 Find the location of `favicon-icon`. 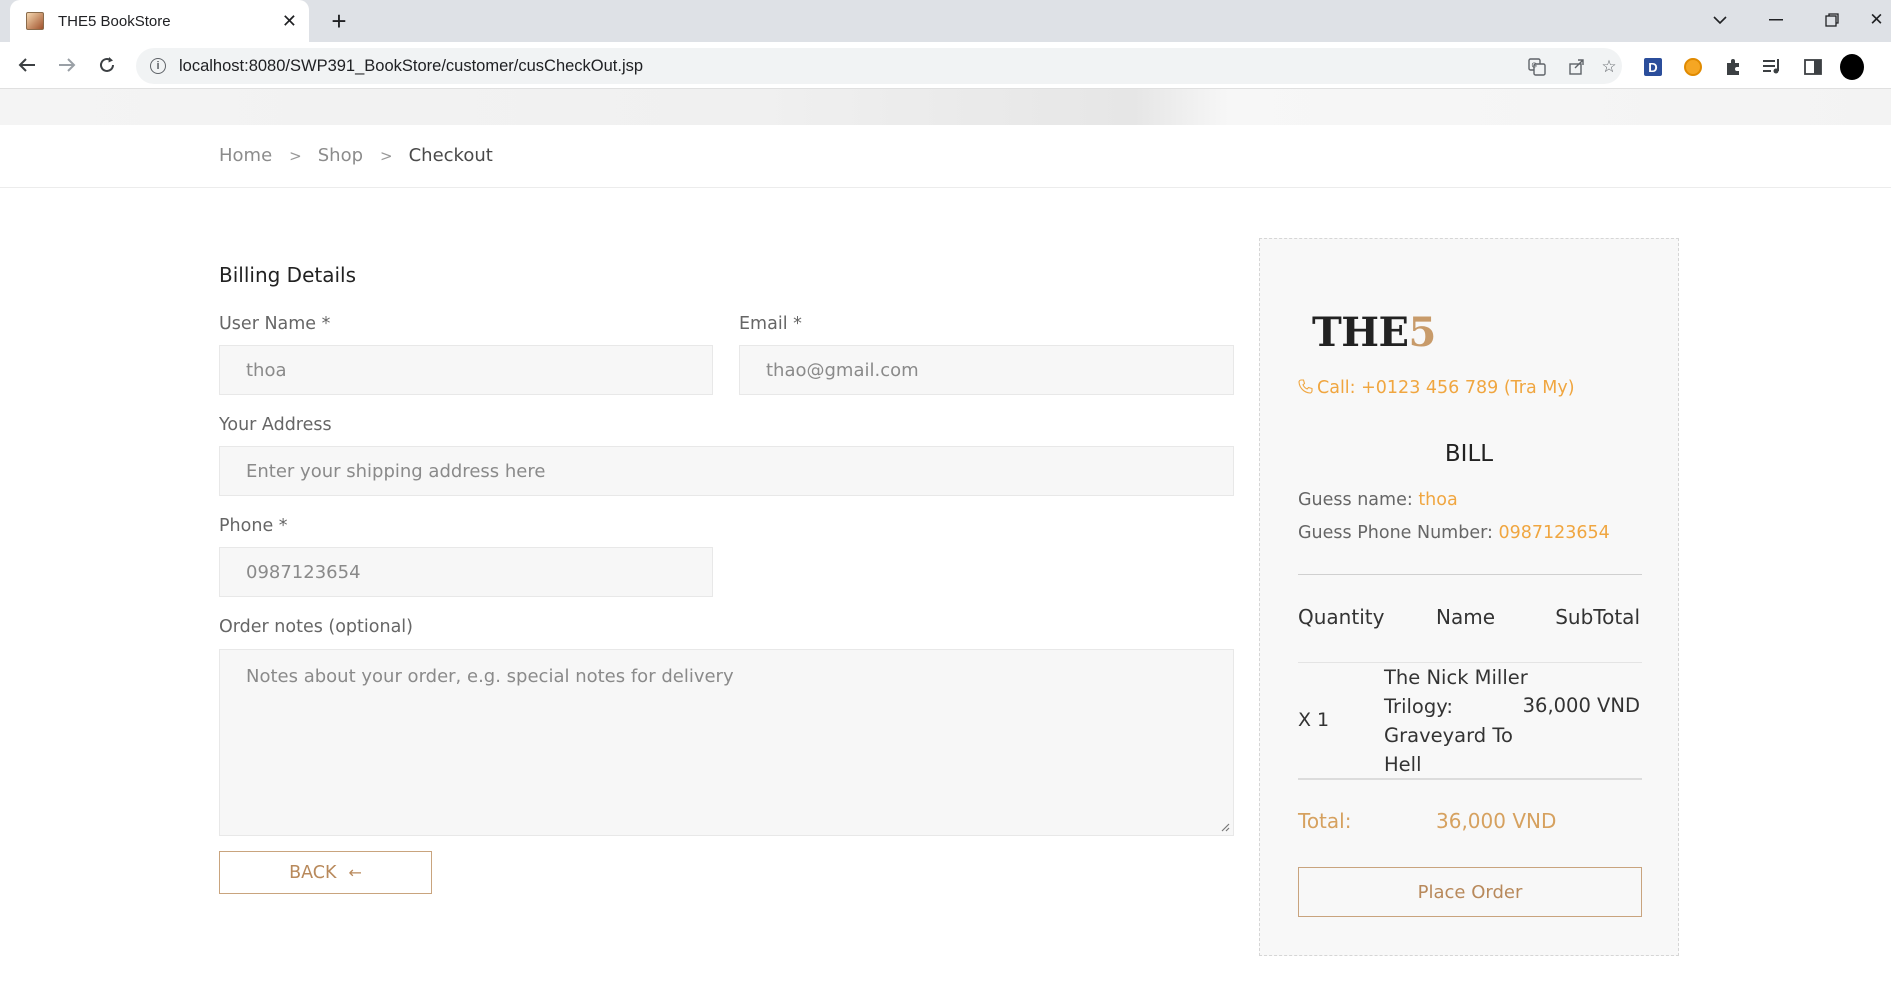

favicon-icon is located at coordinates (35, 21).